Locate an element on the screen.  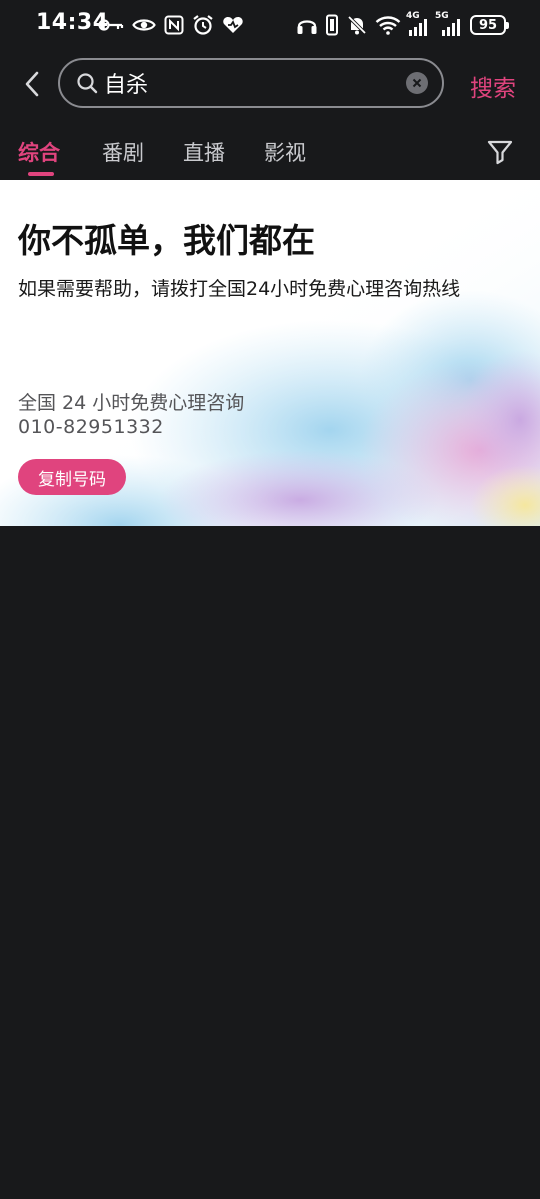
card-subtitle: 如果需要帮助，请拨打全国24小时免费心理咨询热线 is located at coordinates (239, 289).